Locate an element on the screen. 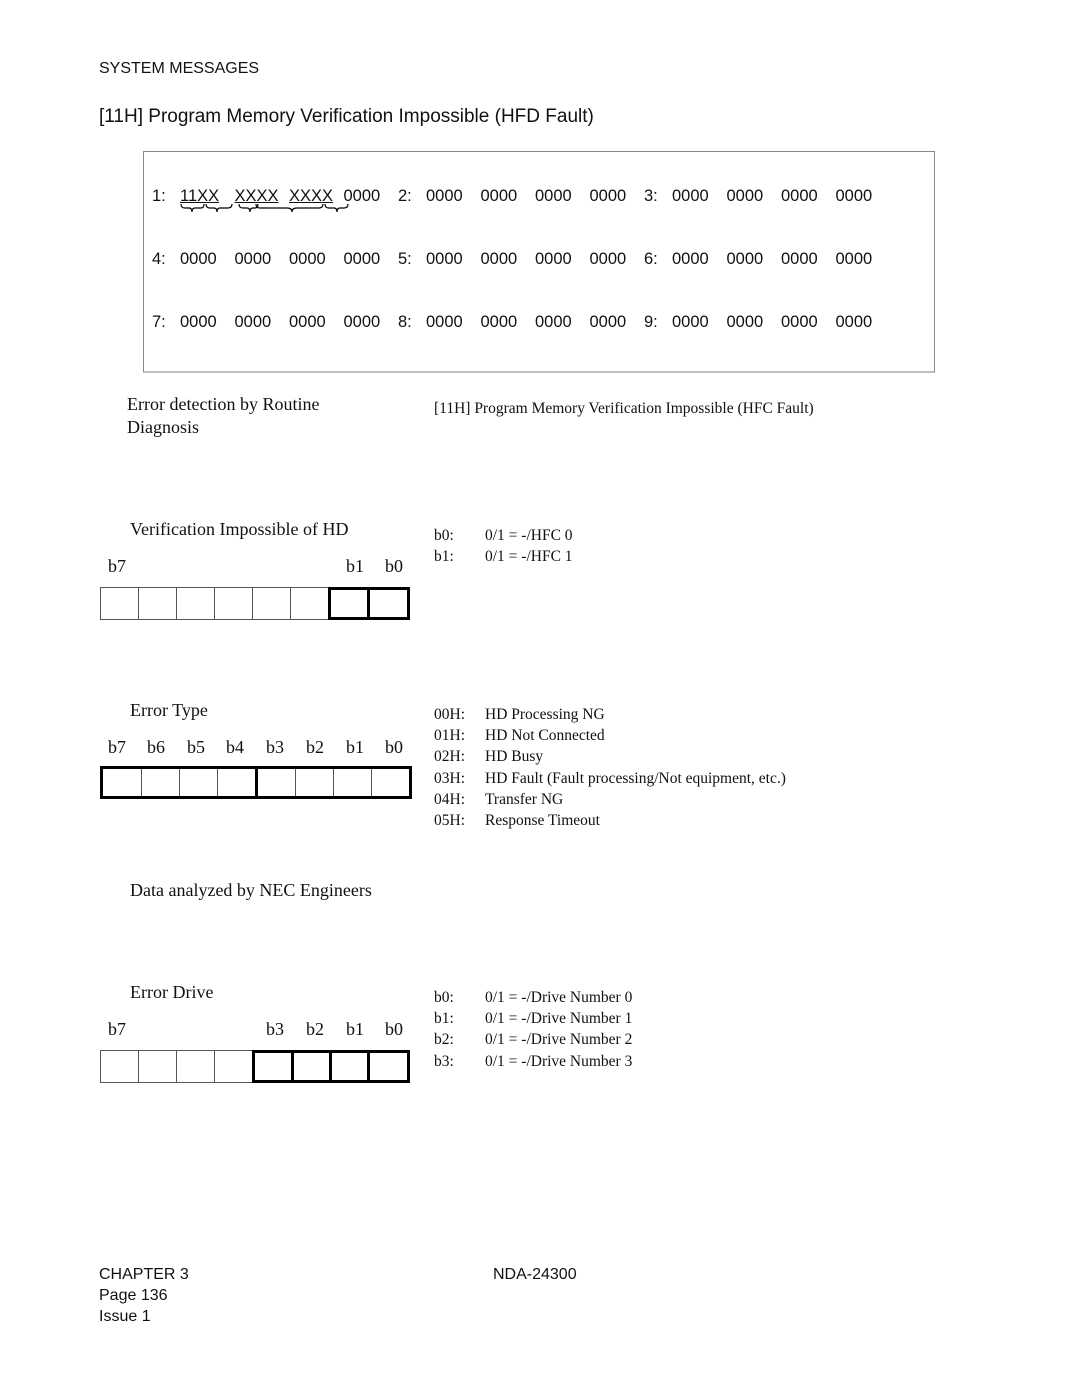 Image resolution: width=1080 pixels, height=1397 pixels. definition-value: HD Not Connected is located at coordinates (545, 736).